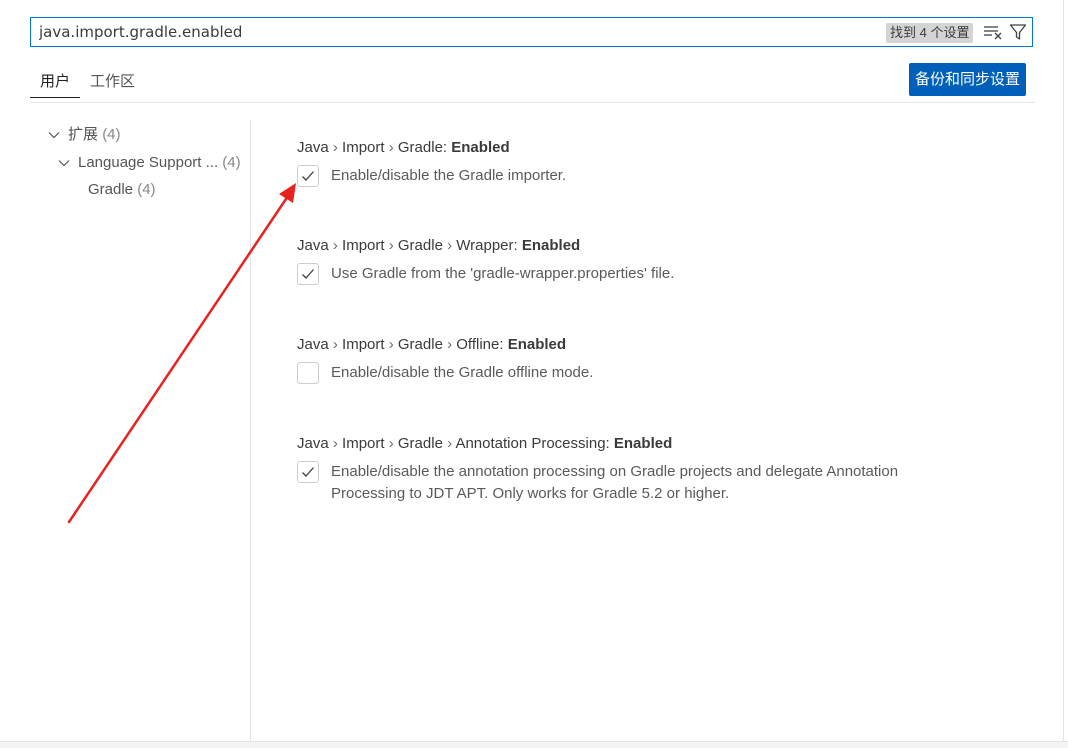 This screenshot has height=748, width=1068. I want to click on backup-sync-settings-button: 备份和同步设置, so click(968, 79).